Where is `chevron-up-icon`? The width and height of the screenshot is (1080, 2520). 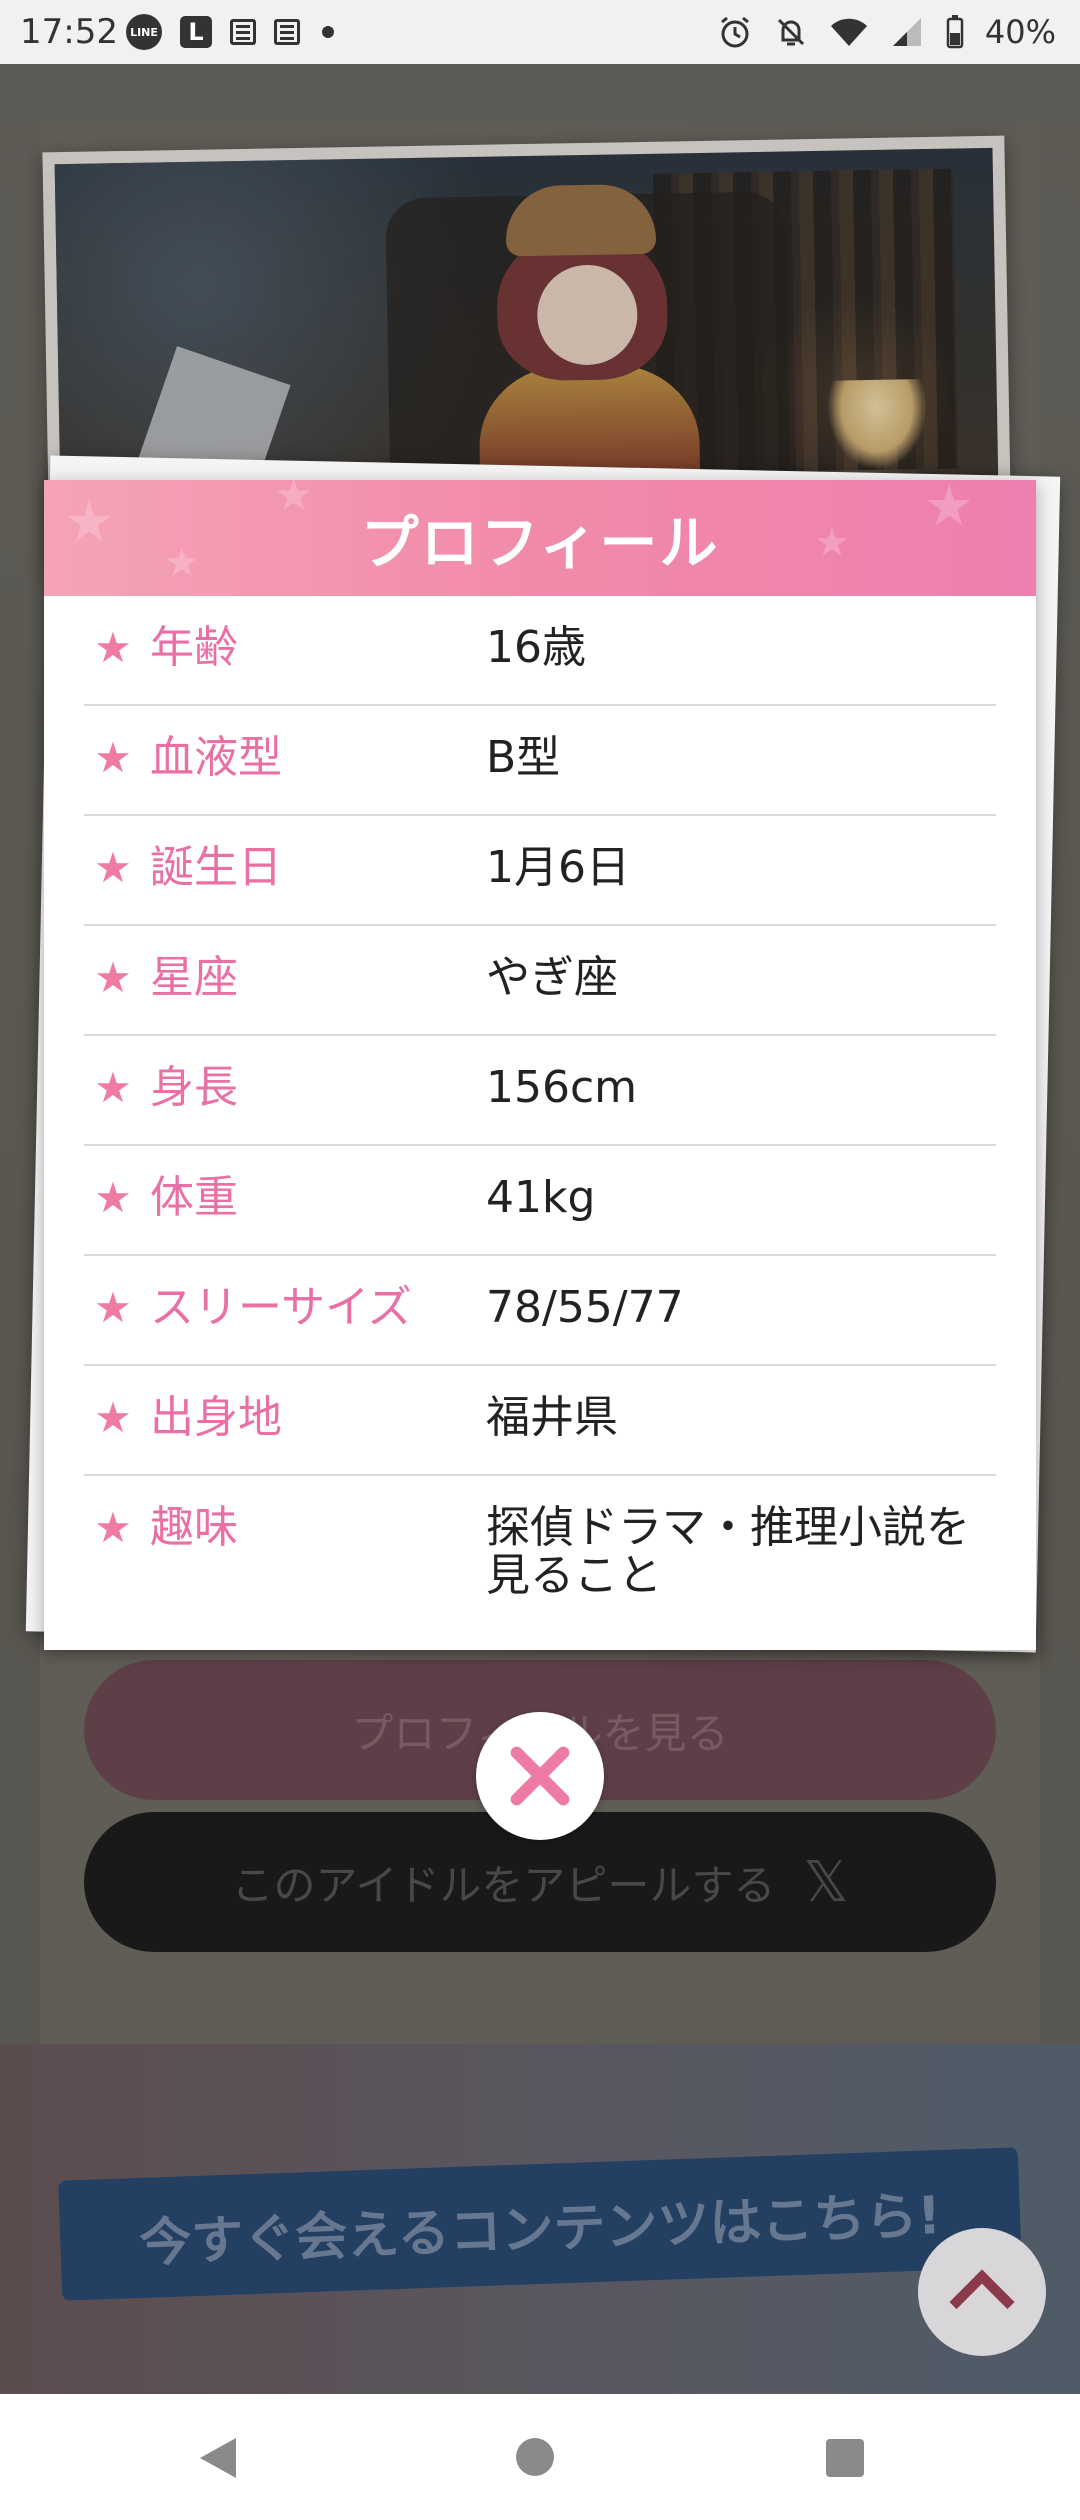
chevron-up-icon is located at coordinates (982, 2302).